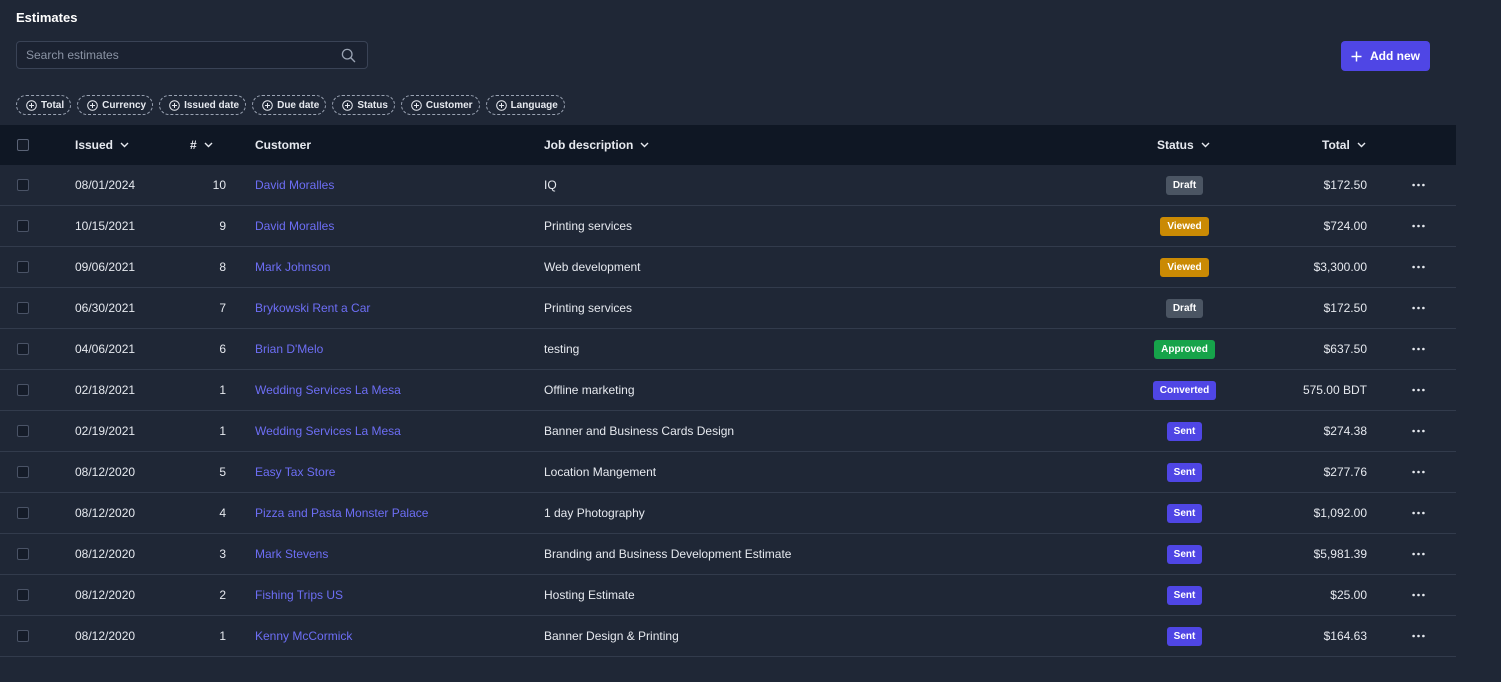 Image resolution: width=1501 pixels, height=682 pixels. I want to click on search-input, so click(176, 55).